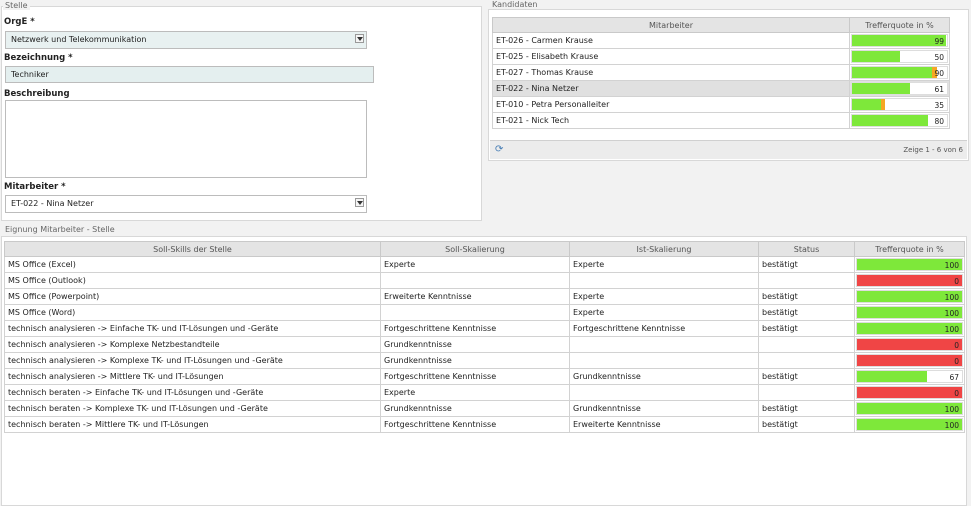 The height and width of the screenshot is (506, 971). Describe the element at coordinates (671, 56) in the screenshot. I see `kandidaten-name: ET-025 - Elisabeth Krause` at that location.